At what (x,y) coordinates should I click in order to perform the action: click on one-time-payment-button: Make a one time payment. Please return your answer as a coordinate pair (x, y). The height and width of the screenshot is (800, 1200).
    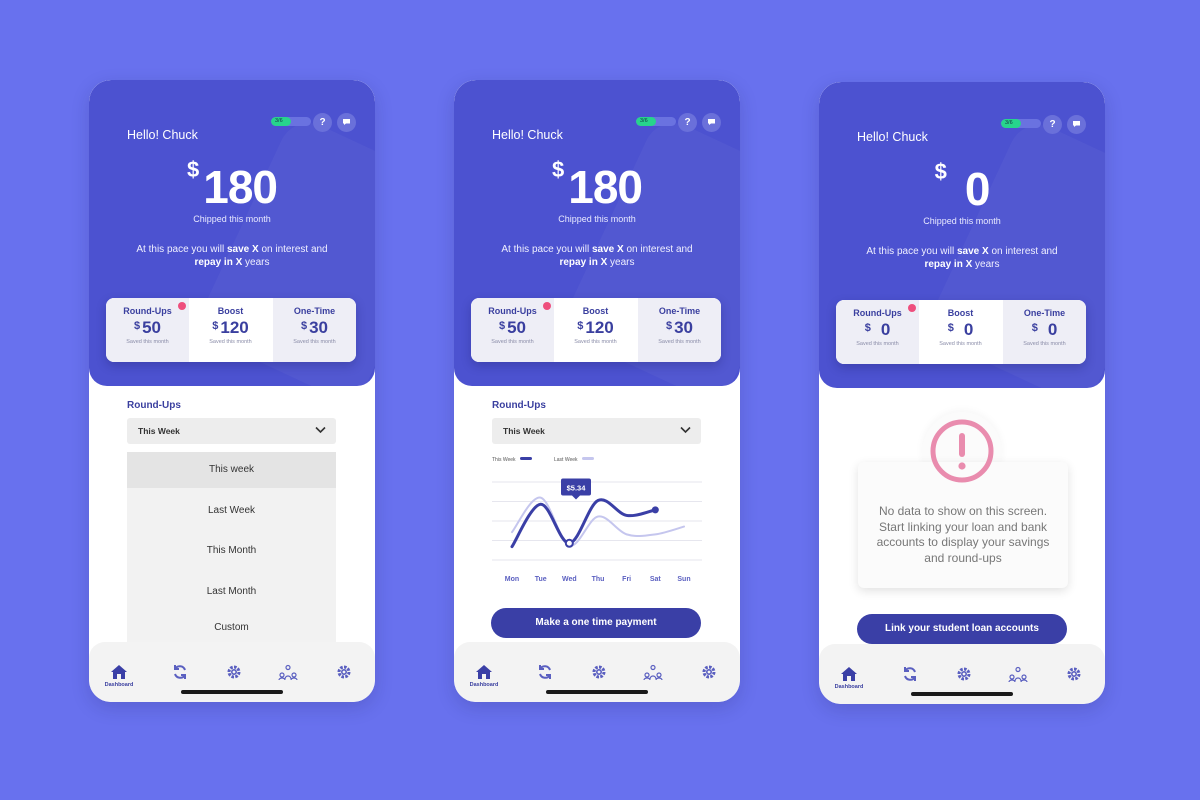
    Looking at the image, I should click on (596, 623).